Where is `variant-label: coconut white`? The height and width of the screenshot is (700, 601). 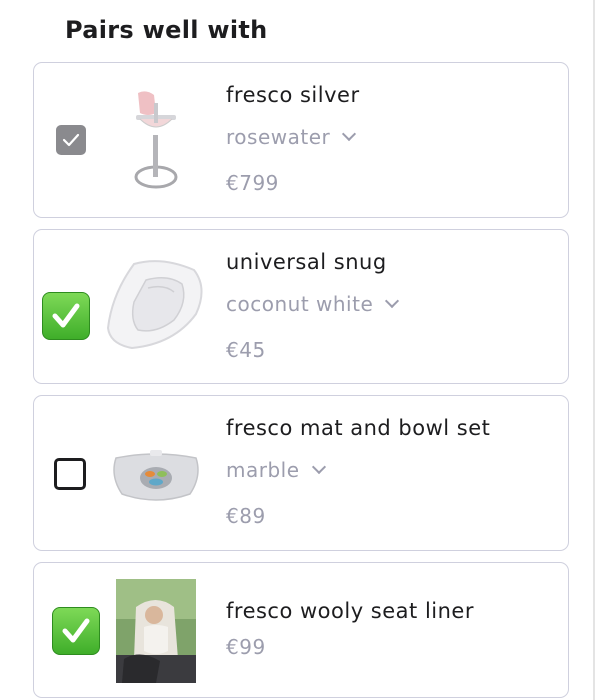
variant-label: coconut white is located at coordinates (300, 304).